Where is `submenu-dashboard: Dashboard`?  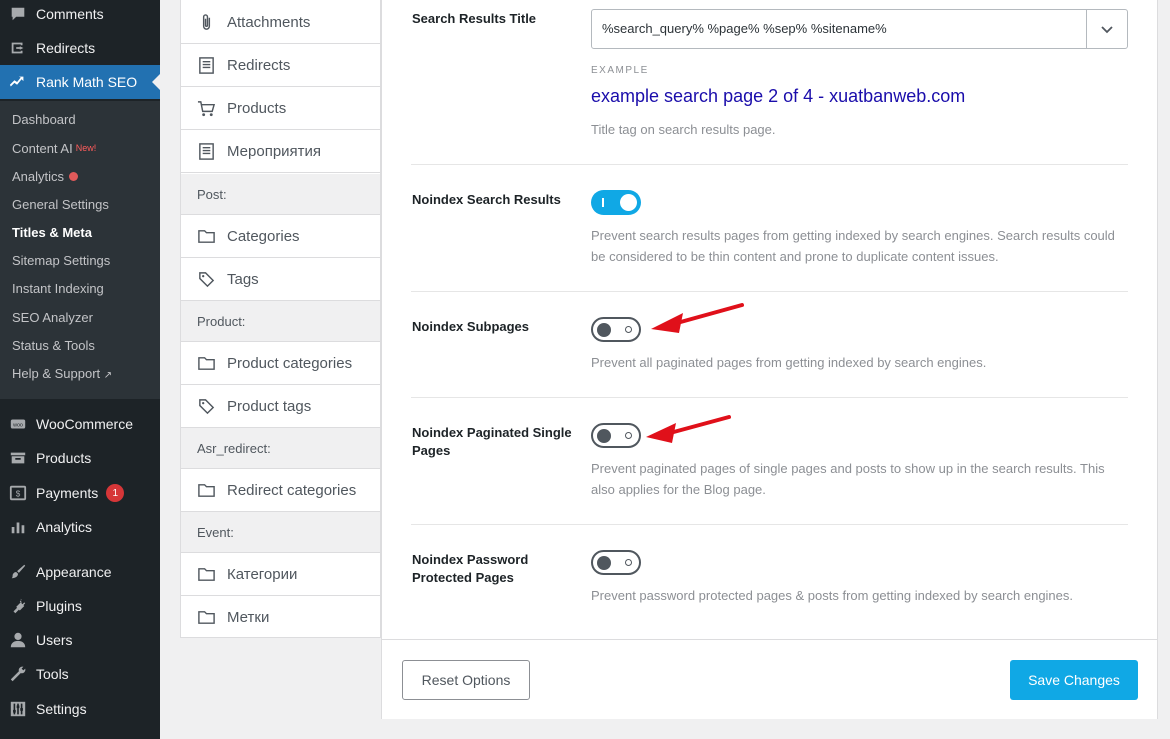 submenu-dashboard: Dashboard is located at coordinates (44, 120).